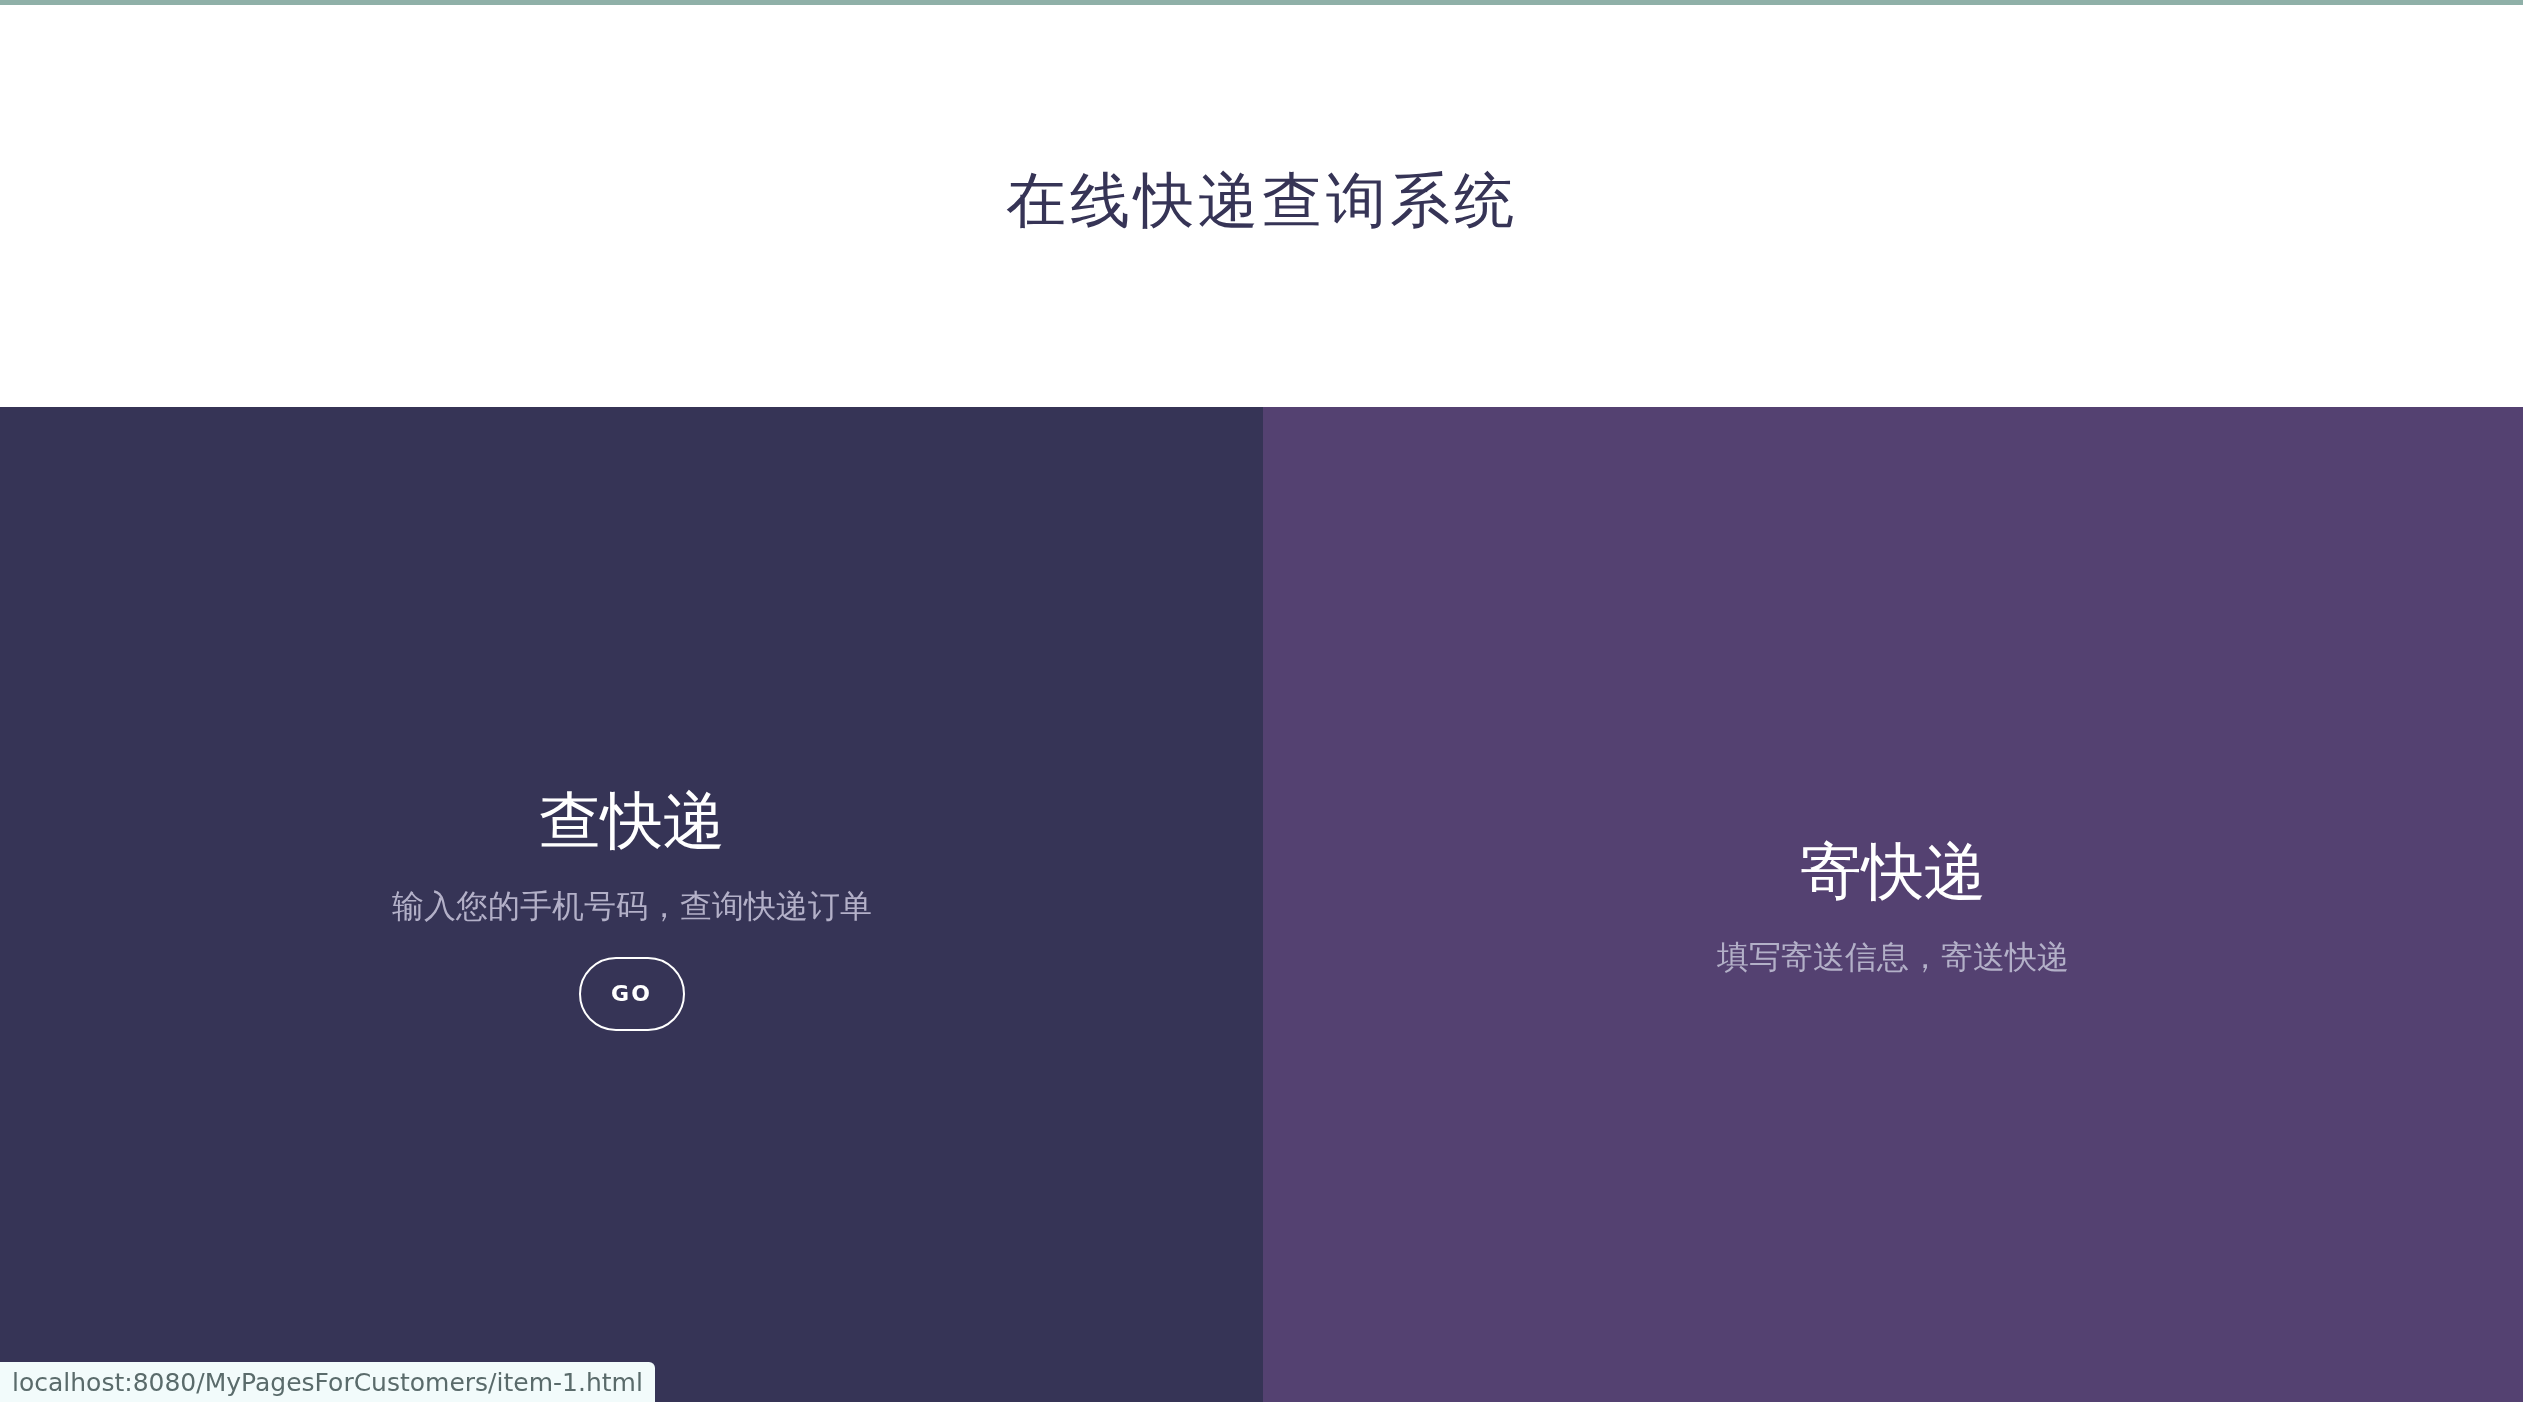 This screenshot has width=2523, height=1402. Describe the element at coordinates (631, 906) in the screenshot. I see `panel-subtitle: 输入您的手机号码，查询快递订单` at that location.